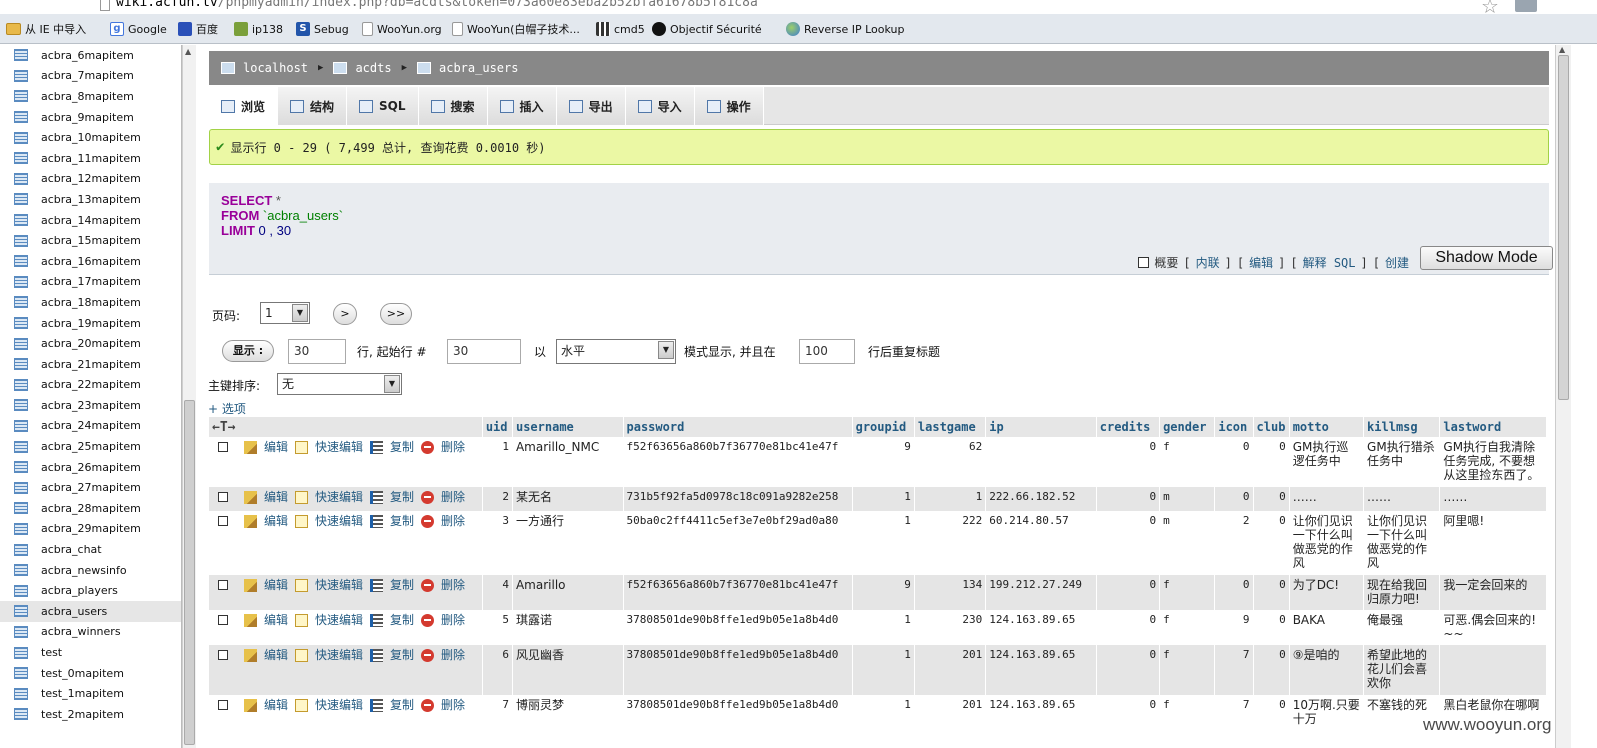 This screenshot has height=748, width=1597. Describe the element at coordinates (90, 467) in the screenshot. I see `sidebar-item-acbra_26mapitem: acbra_26mapitem` at that location.